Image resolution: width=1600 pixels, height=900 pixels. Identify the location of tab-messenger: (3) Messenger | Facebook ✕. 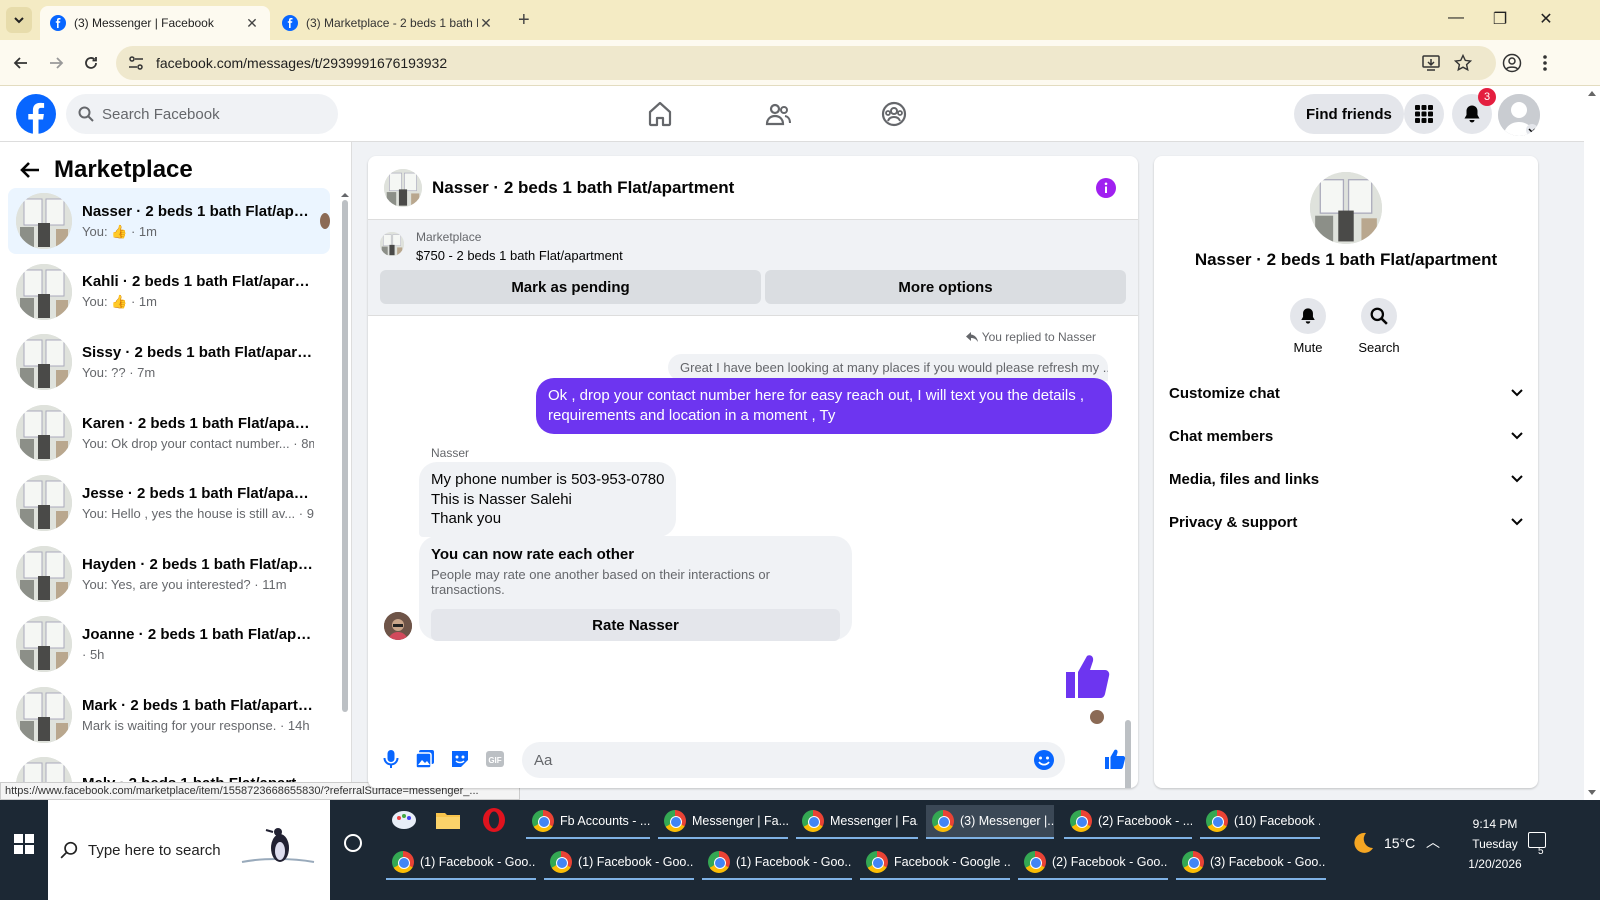
(155, 23).